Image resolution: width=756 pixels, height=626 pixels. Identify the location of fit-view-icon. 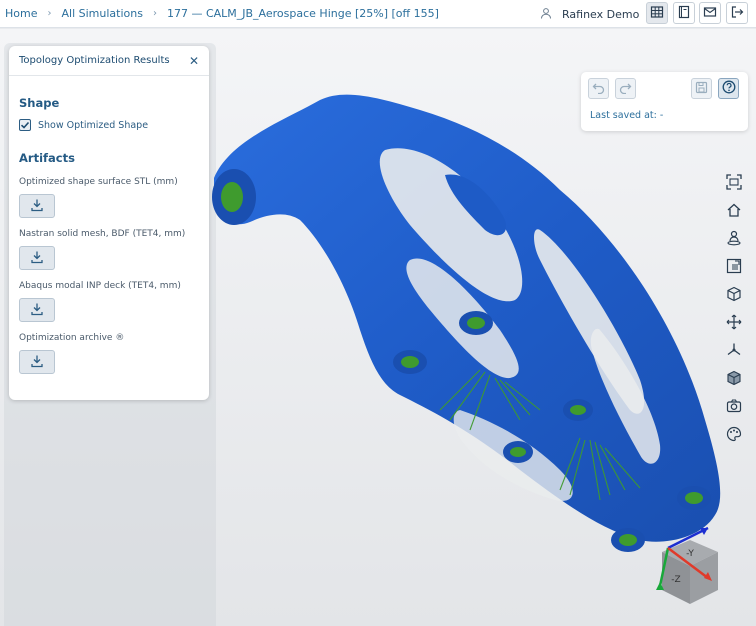
(734, 184).